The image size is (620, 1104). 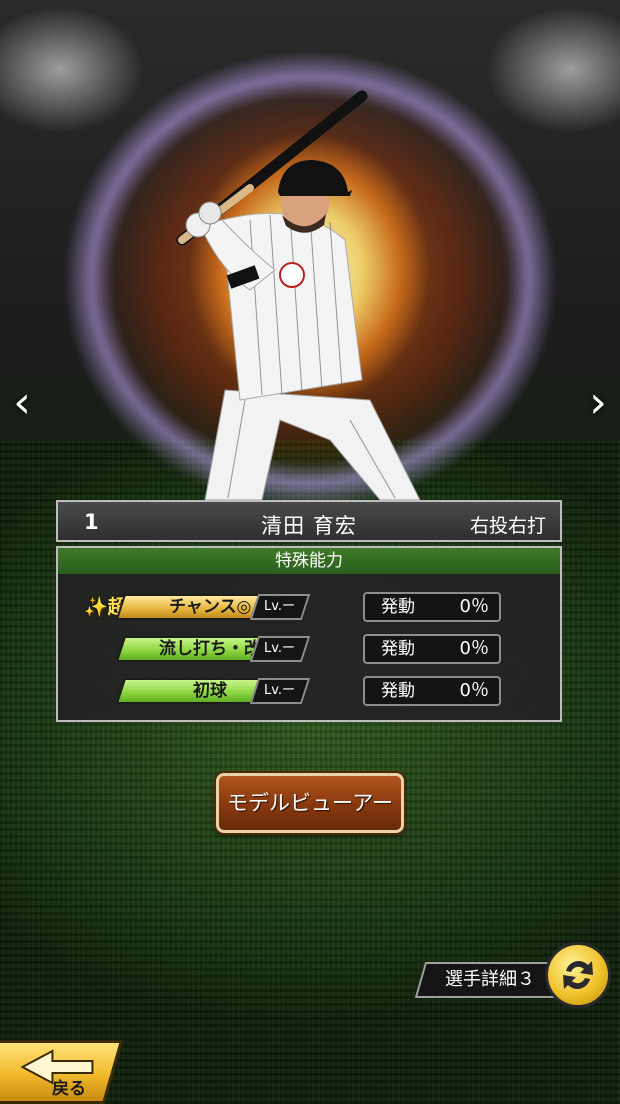 What do you see at coordinates (507, 526) in the screenshot?
I see `handedness: 右投右打` at bounding box center [507, 526].